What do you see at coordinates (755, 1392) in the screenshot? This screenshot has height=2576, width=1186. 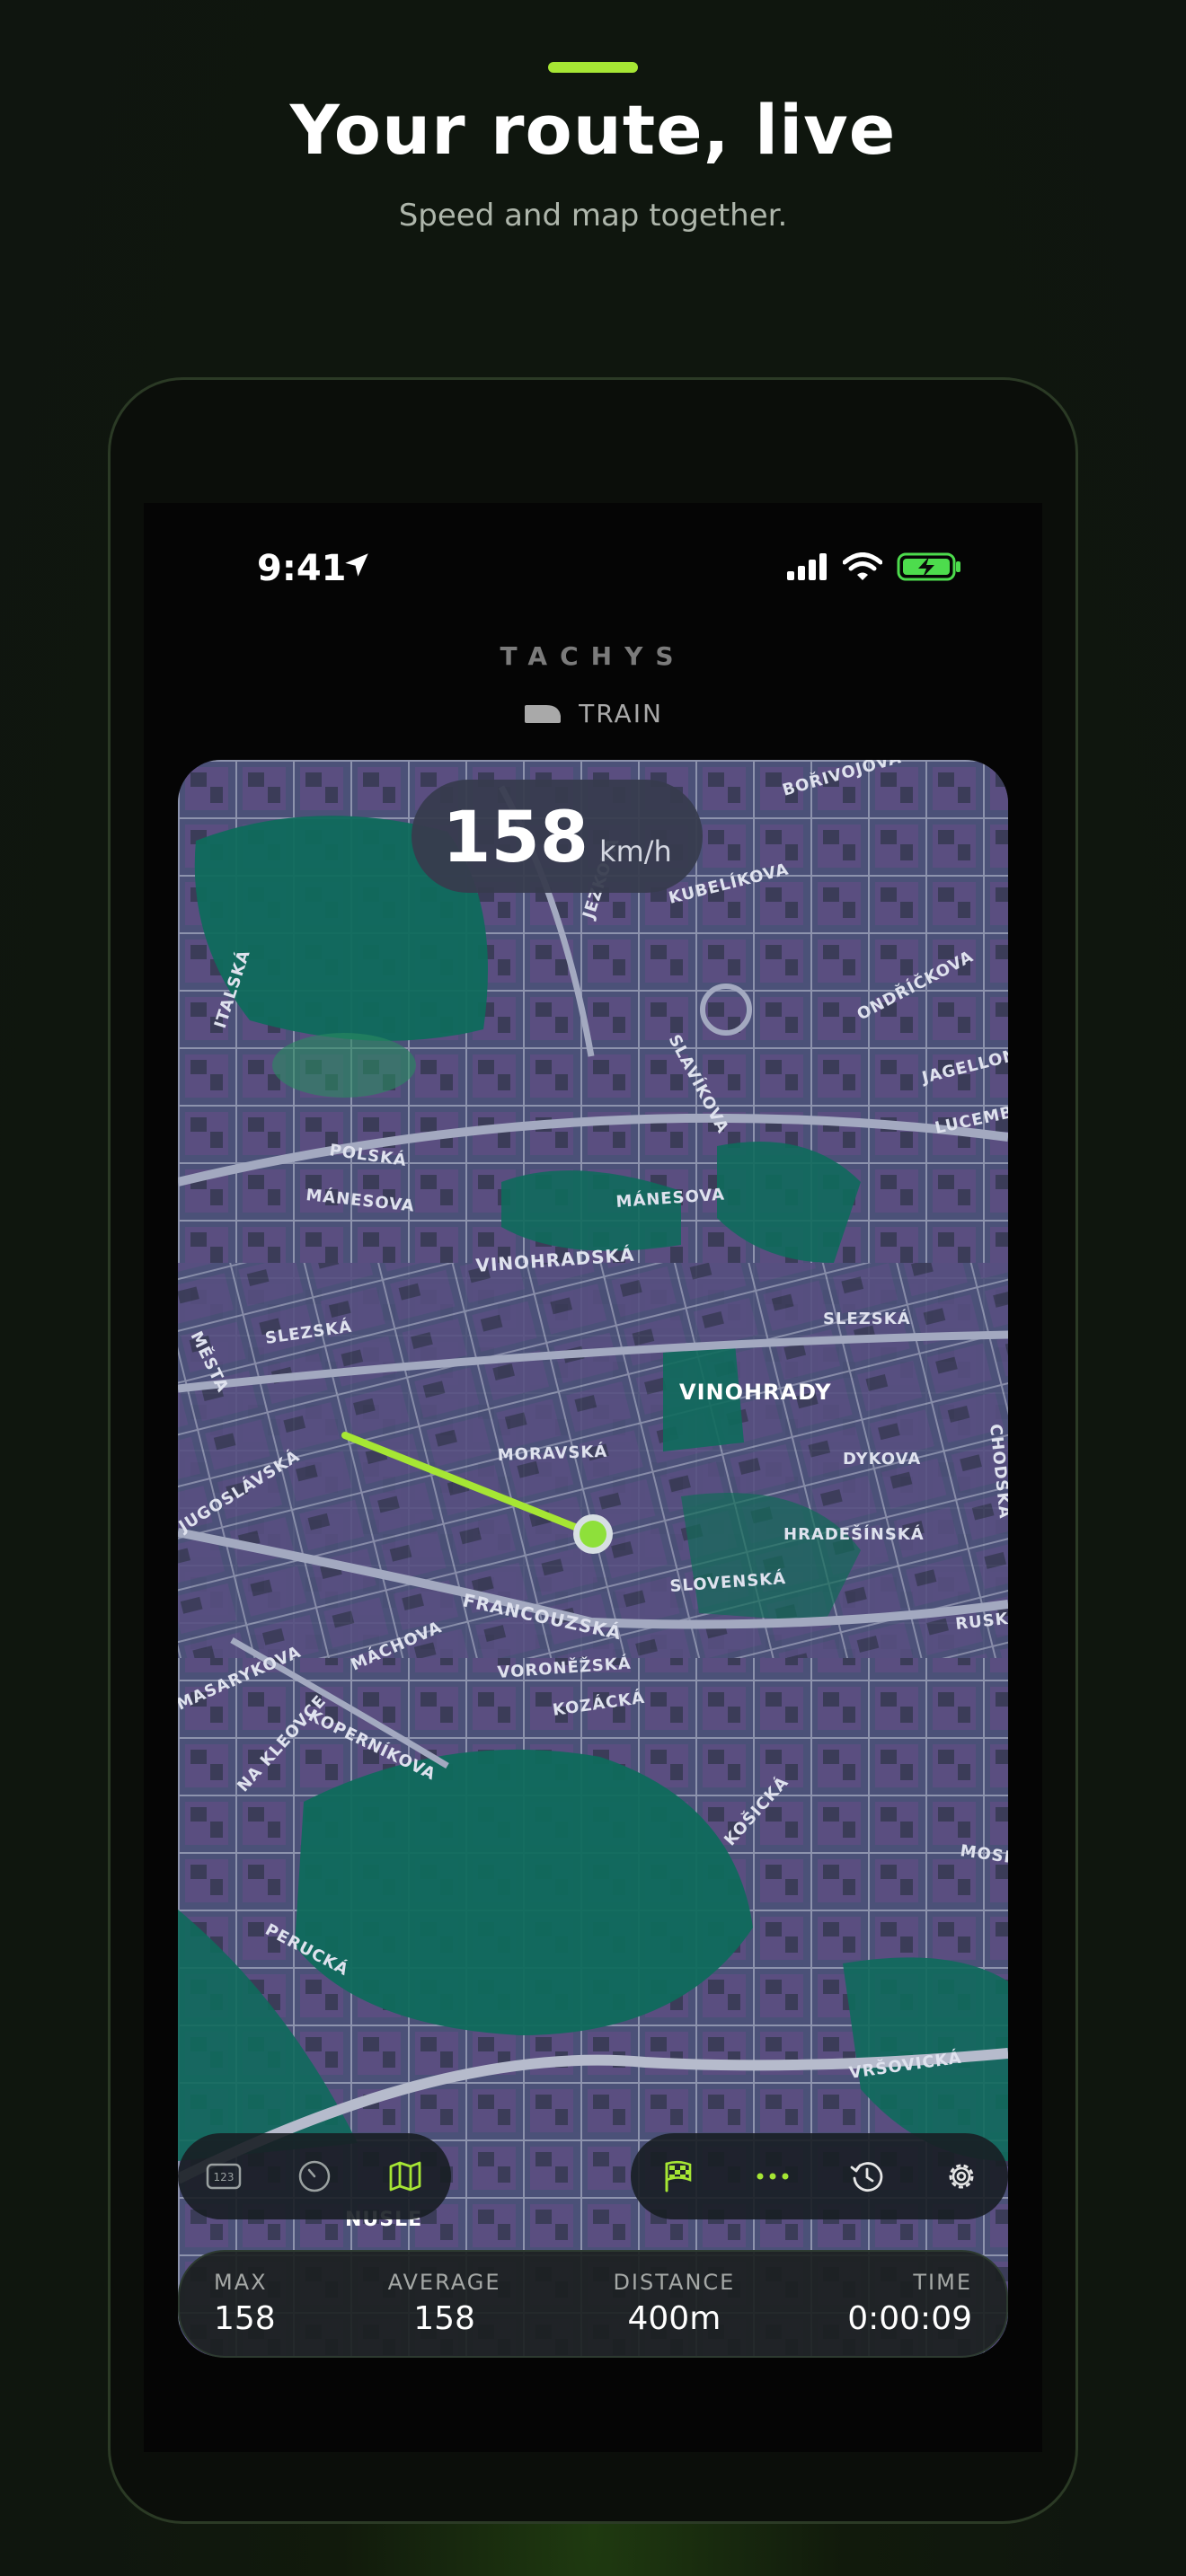 I see `district-label: VINOHRADY` at bounding box center [755, 1392].